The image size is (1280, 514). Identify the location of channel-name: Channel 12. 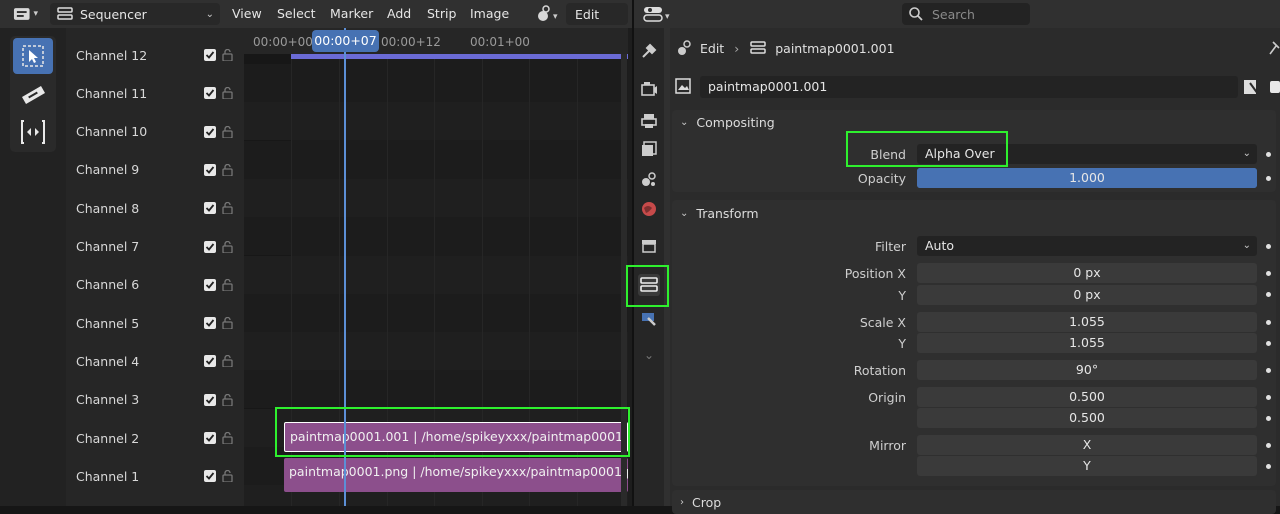
(111, 55).